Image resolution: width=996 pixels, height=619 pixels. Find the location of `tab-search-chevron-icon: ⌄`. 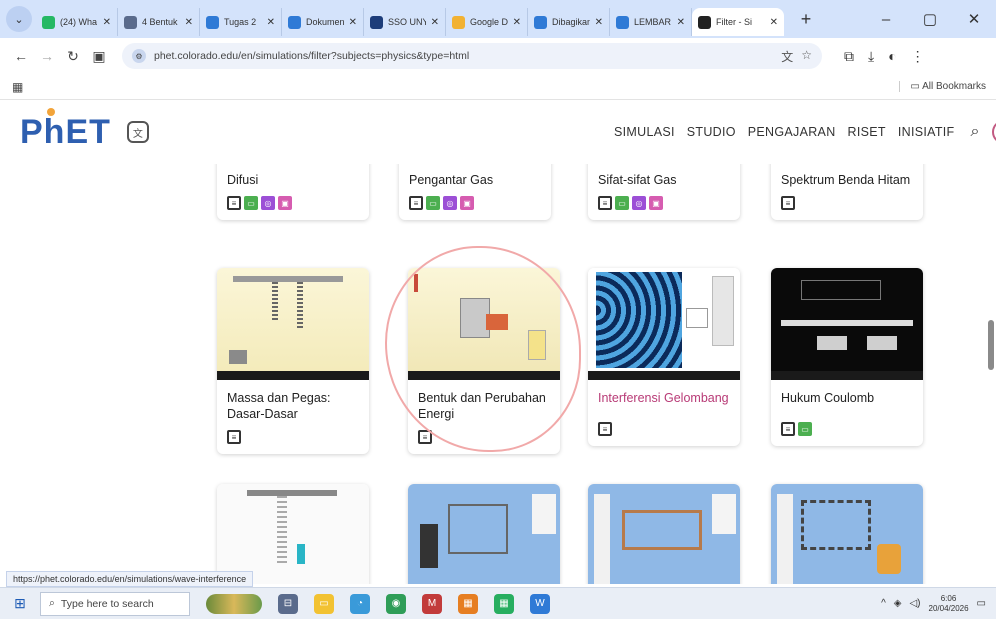

tab-search-chevron-icon: ⌄ is located at coordinates (19, 19).